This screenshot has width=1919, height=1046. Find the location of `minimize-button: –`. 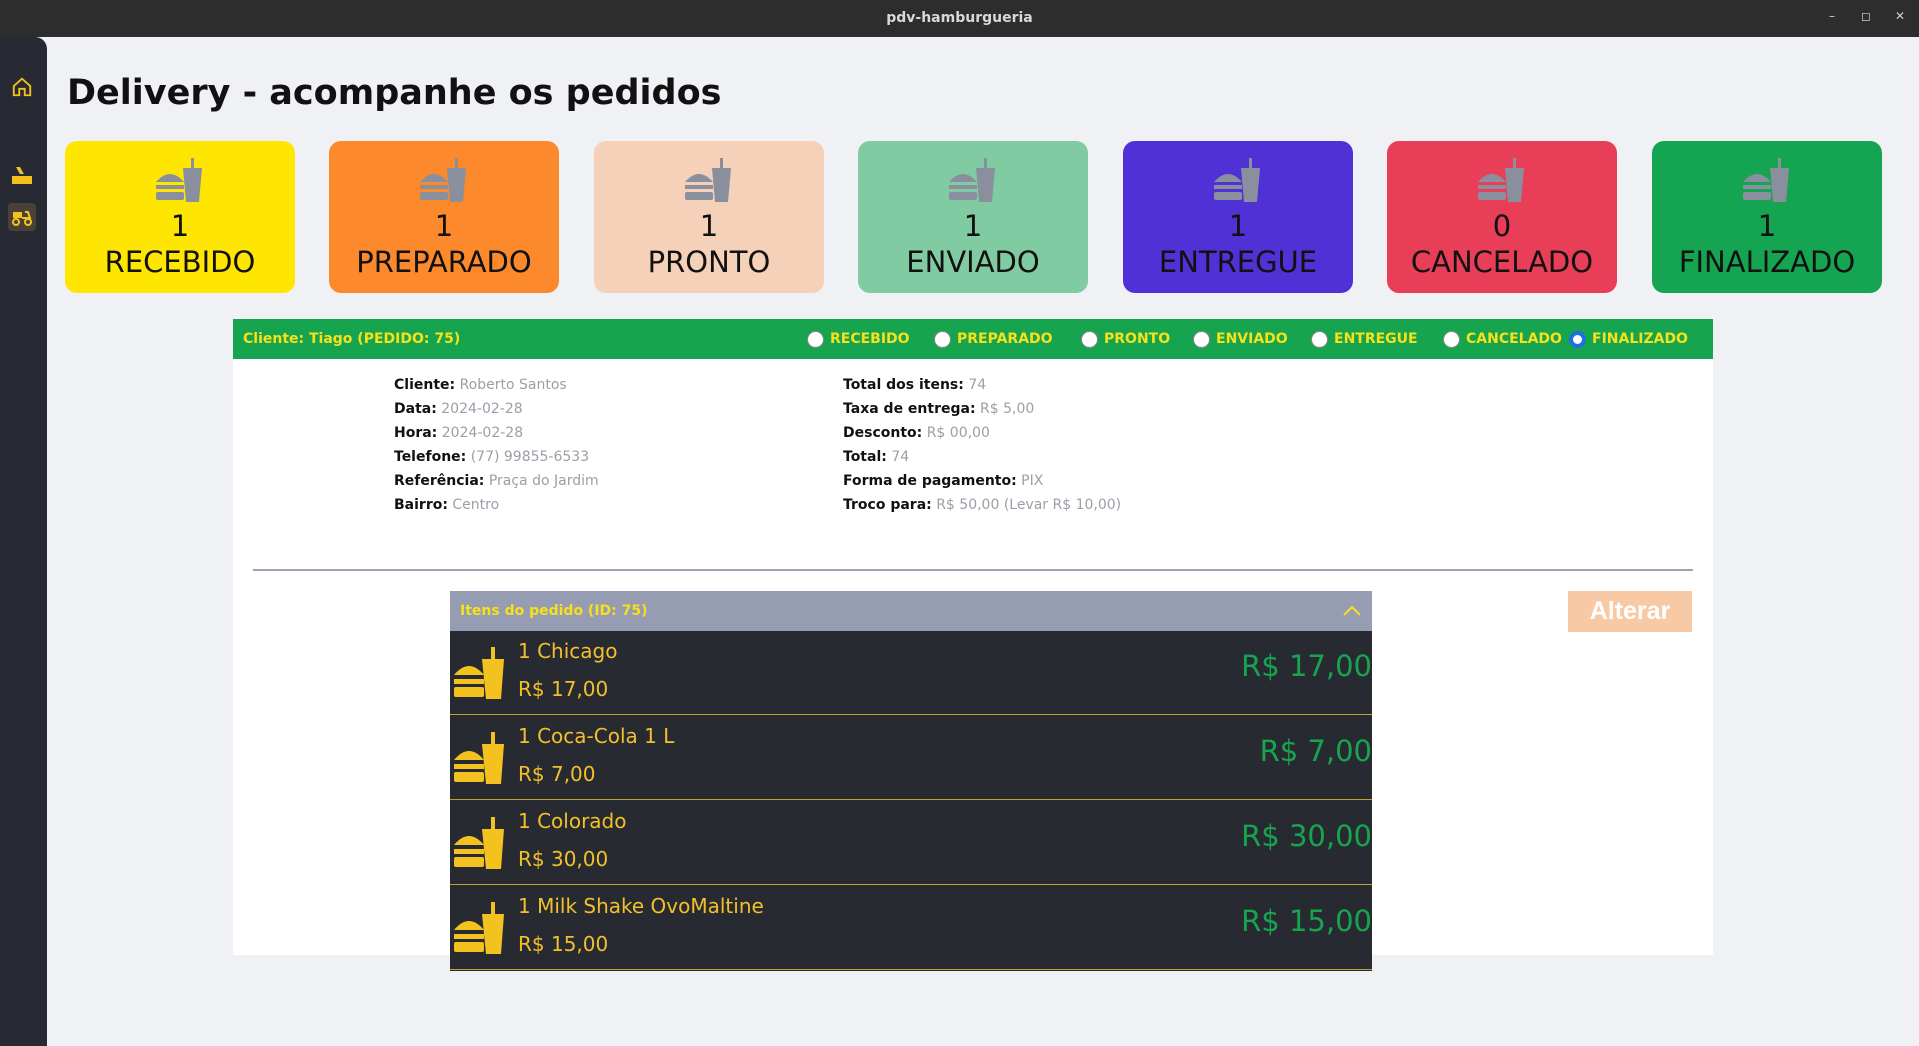

minimize-button: – is located at coordinates (1832, 16).